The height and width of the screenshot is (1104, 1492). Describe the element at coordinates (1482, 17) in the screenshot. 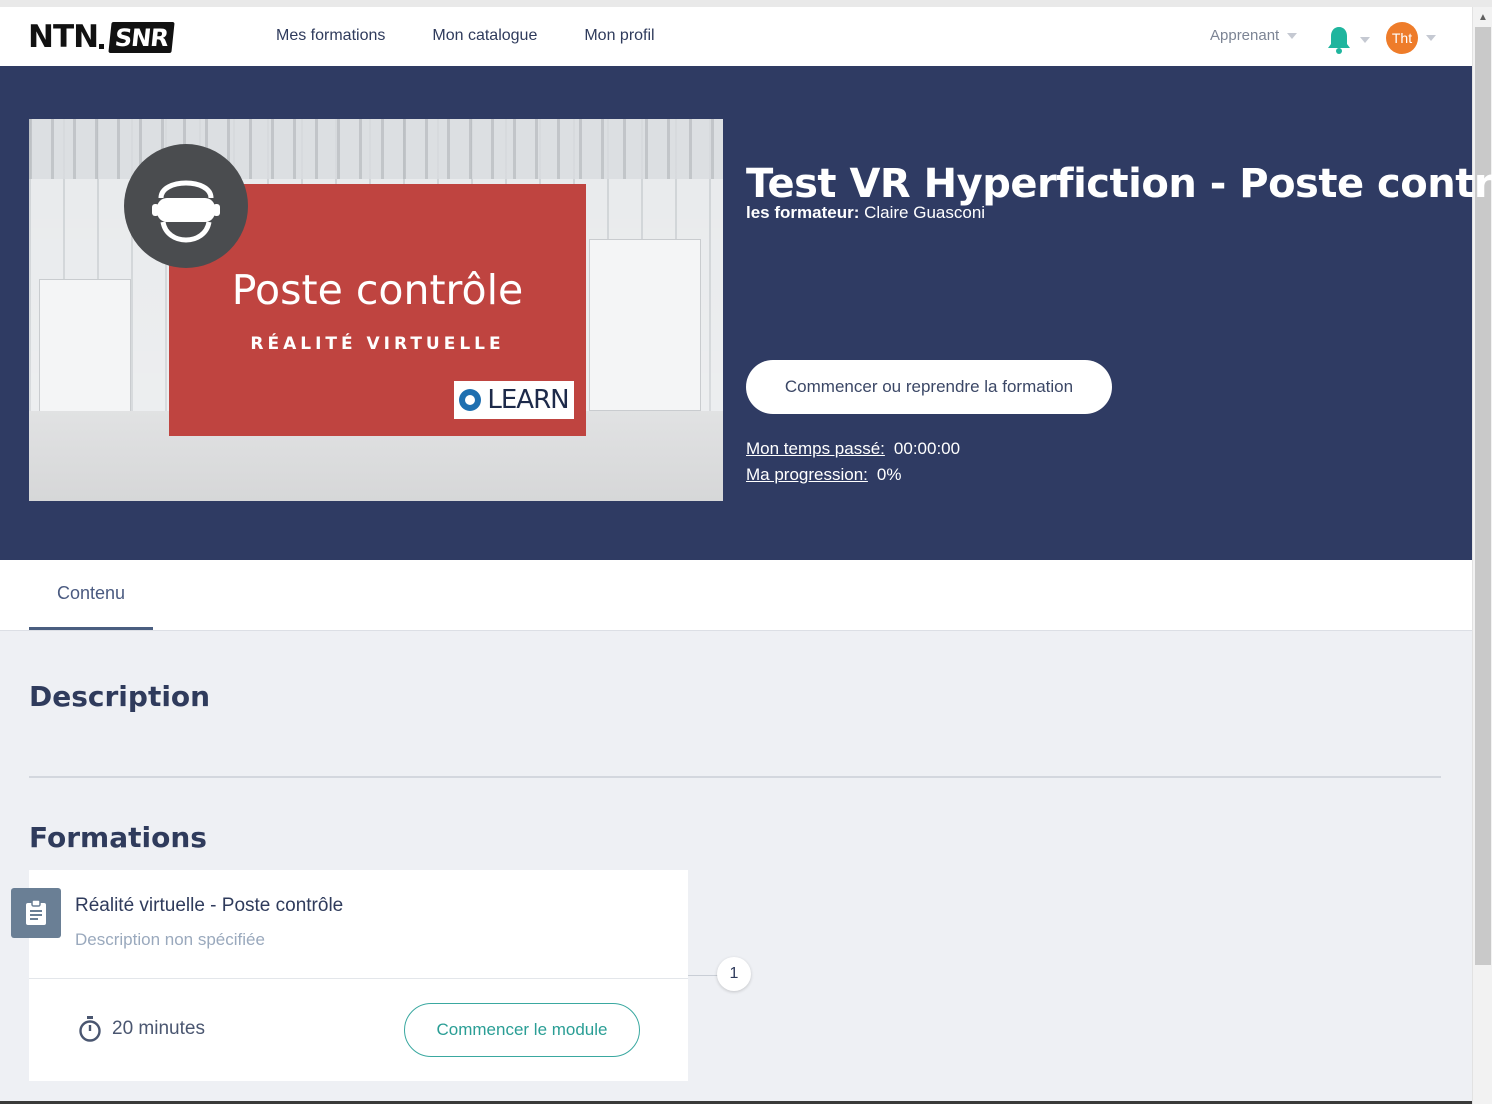

I see `scroll-up-arrow-icon: ▲` at that location.